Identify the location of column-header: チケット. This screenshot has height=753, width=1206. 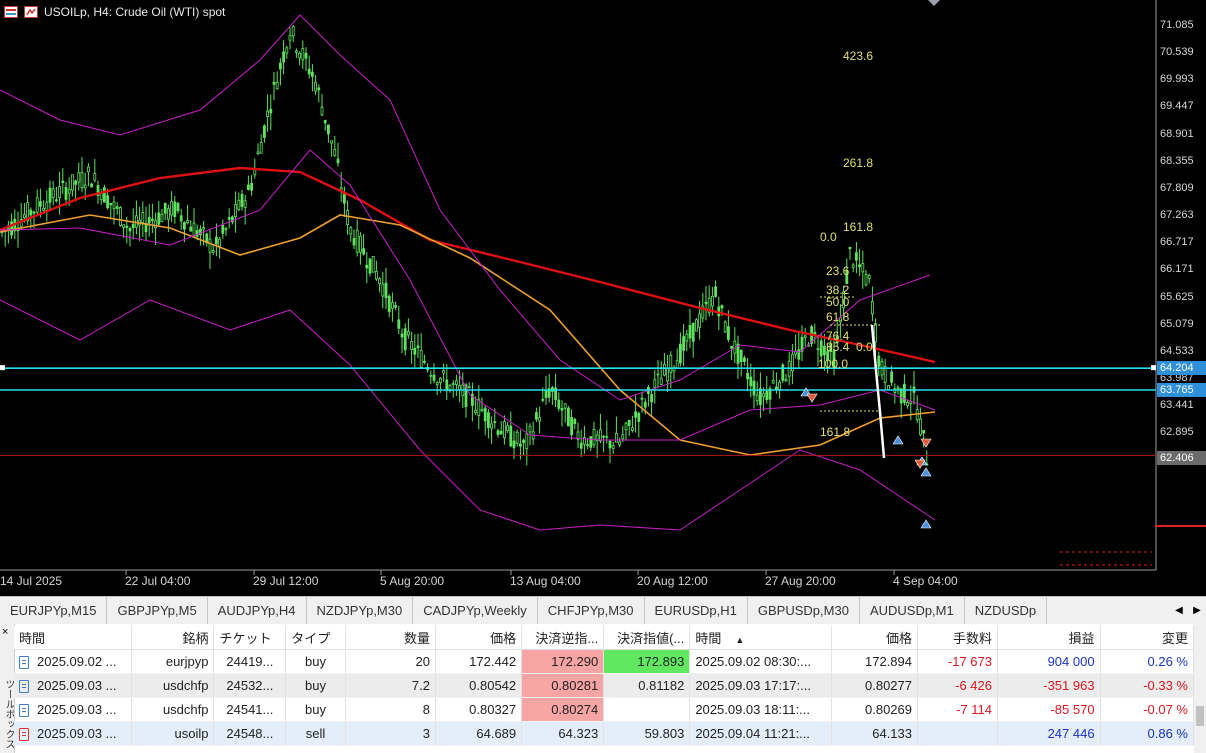
(250, 638).